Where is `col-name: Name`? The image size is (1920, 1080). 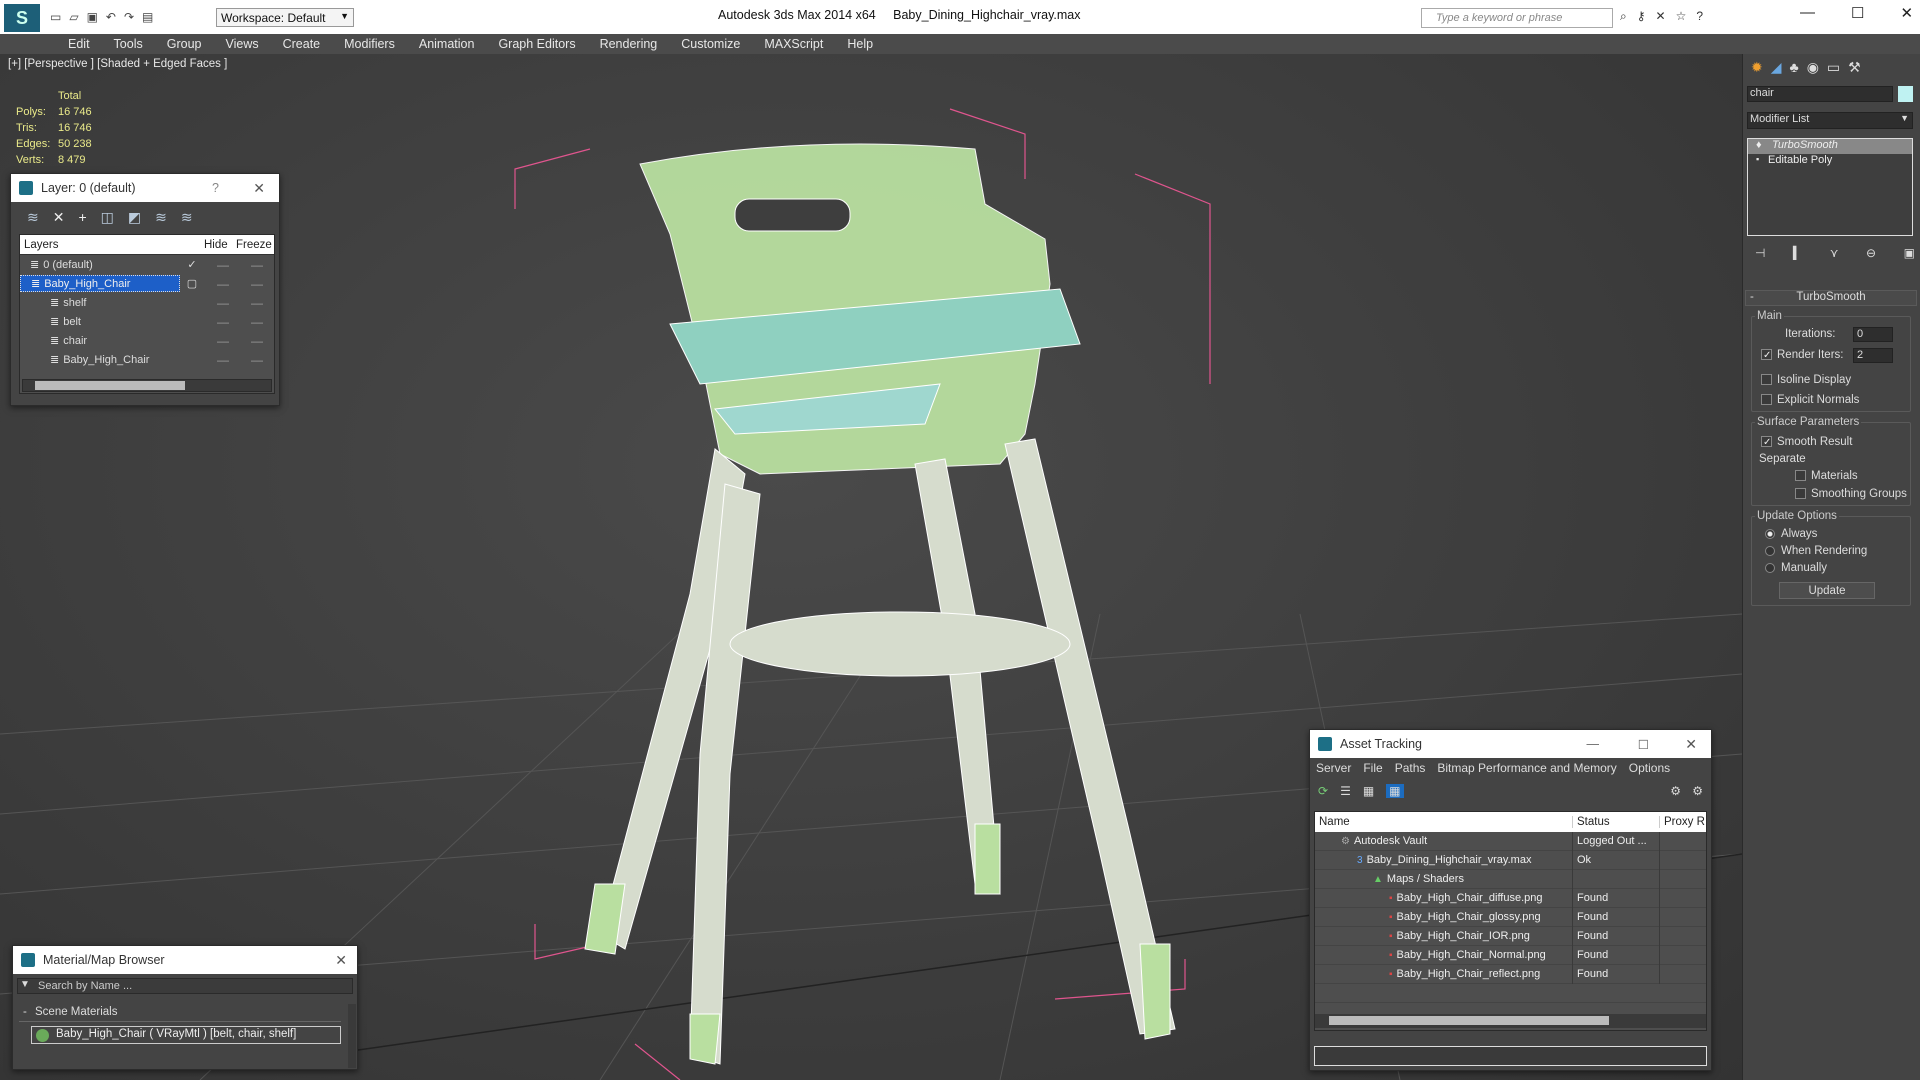 col-name: Name is located at coordinates (1444, 822).